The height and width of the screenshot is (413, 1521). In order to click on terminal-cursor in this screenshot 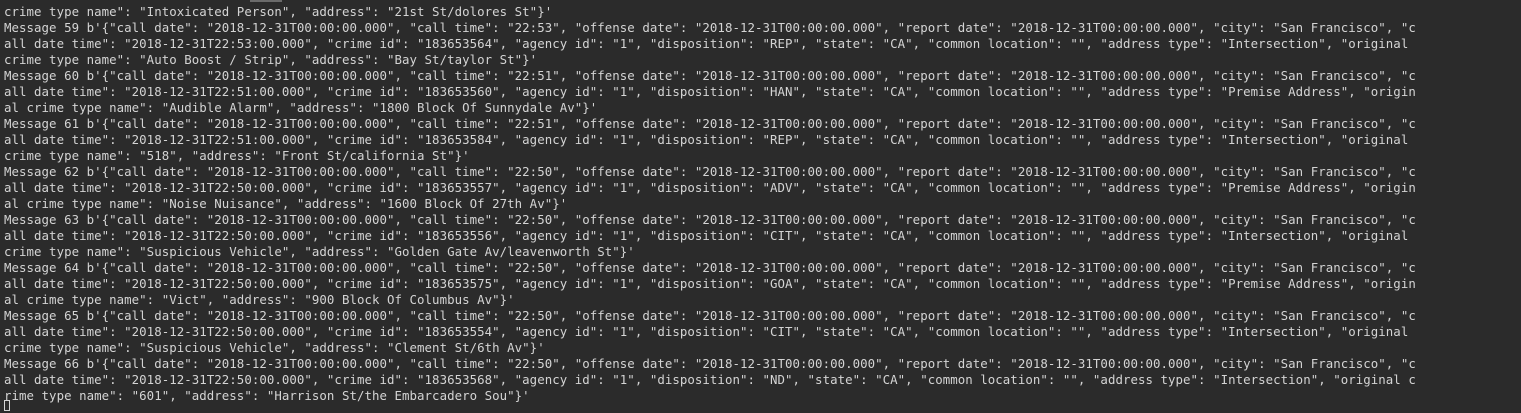, I will do `click(7, 405)`.